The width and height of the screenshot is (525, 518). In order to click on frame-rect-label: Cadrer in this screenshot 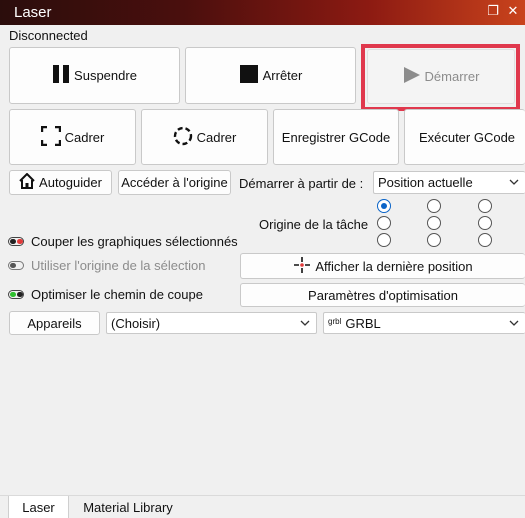, I will do `click(84, 137)`.